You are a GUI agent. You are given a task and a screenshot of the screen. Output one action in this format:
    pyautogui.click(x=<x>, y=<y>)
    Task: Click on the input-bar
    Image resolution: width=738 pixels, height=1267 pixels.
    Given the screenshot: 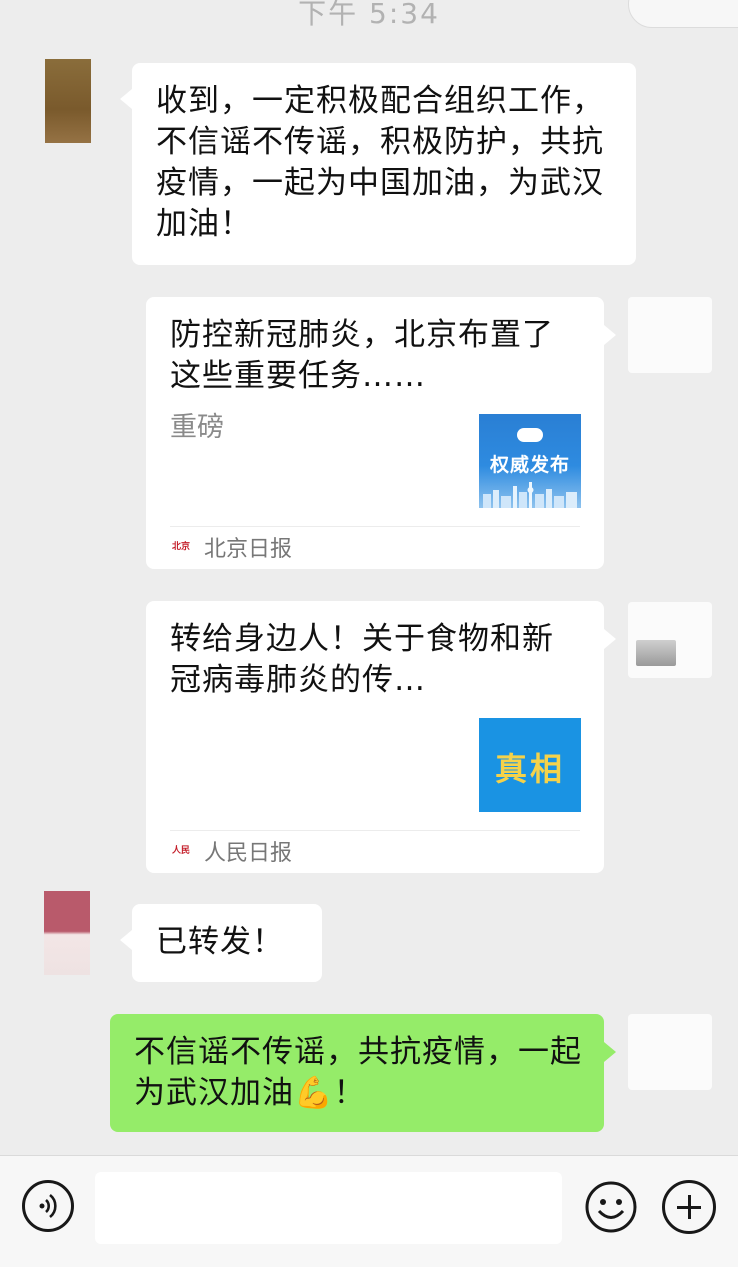 What is the action you would take?
    pyautogui.click(x=369, y=1211)
    